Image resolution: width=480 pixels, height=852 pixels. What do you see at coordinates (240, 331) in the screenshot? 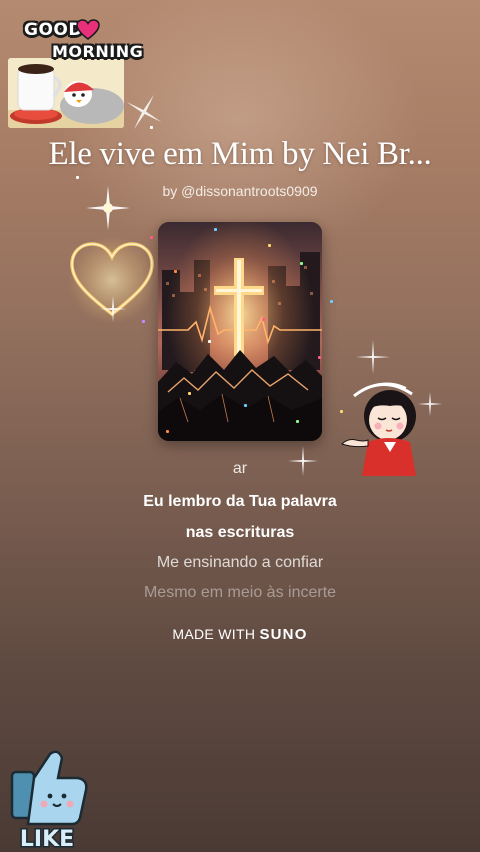
I see `album-cover` at bounding box center [240, 331].